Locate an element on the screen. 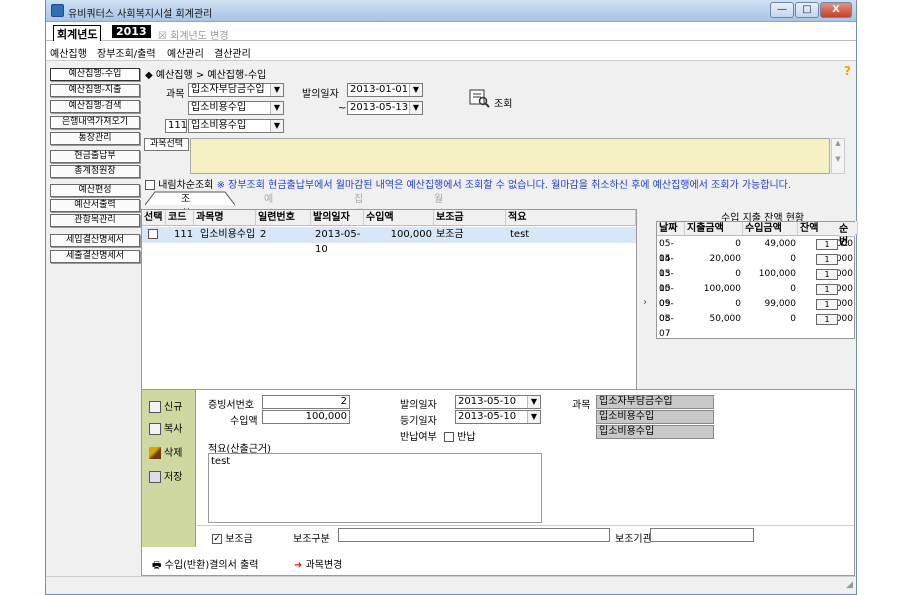 Image resolution: width=900 pixels, height=595 pixels. grid-header: 발의일자 is located at coordinates (337, 218).